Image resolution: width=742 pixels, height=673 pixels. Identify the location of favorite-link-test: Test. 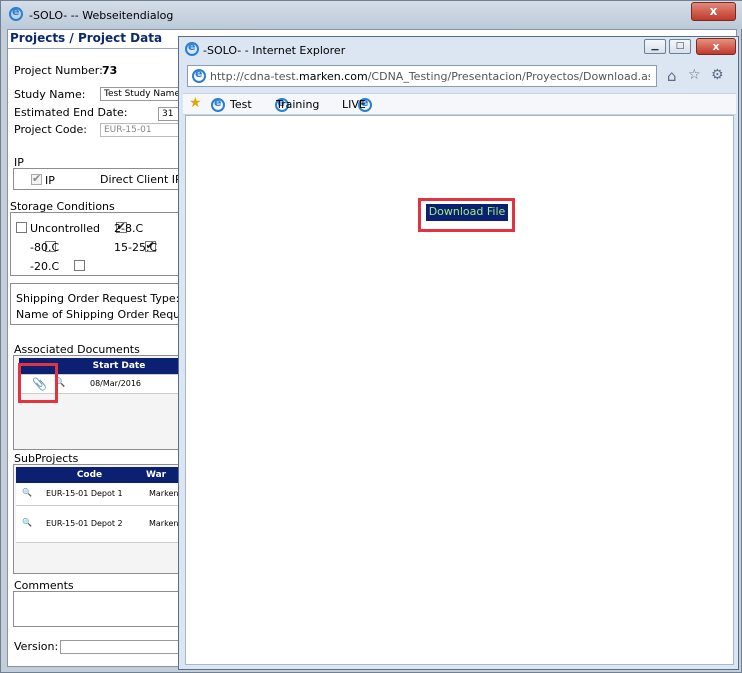
(241, 104).